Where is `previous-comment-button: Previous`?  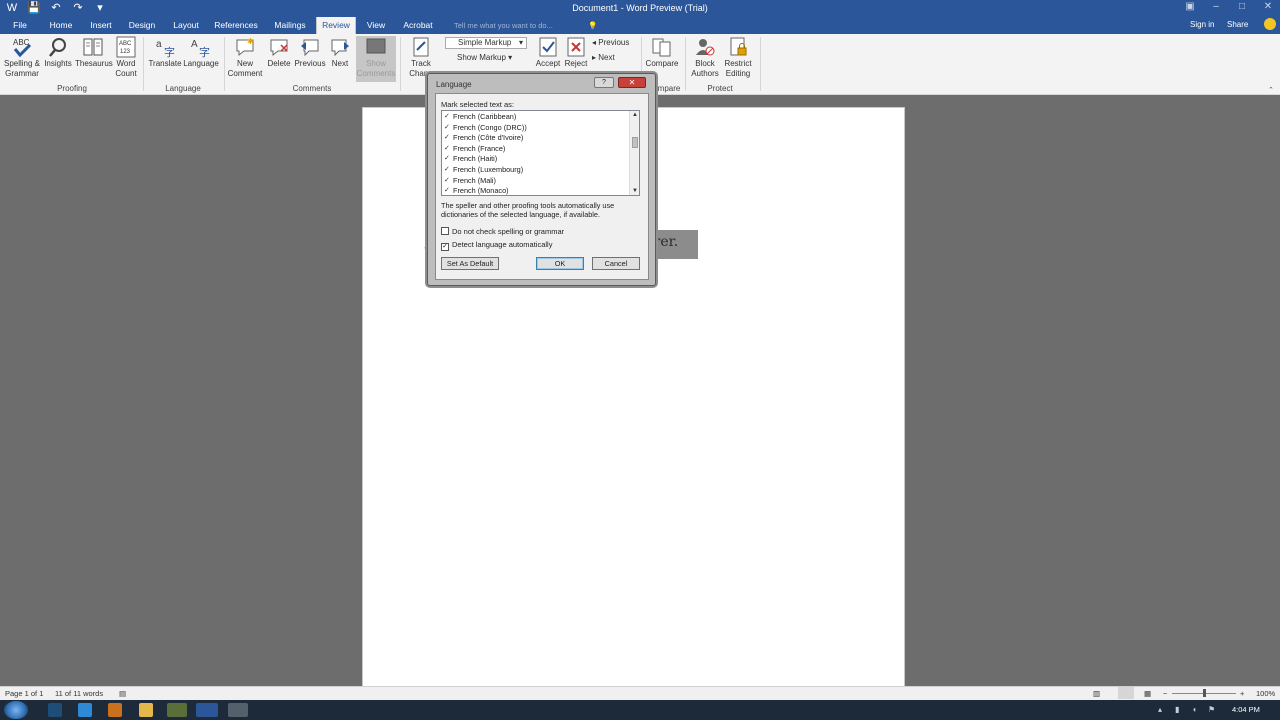 previous-comment-button: Previous is located at coordinates (310, 52).